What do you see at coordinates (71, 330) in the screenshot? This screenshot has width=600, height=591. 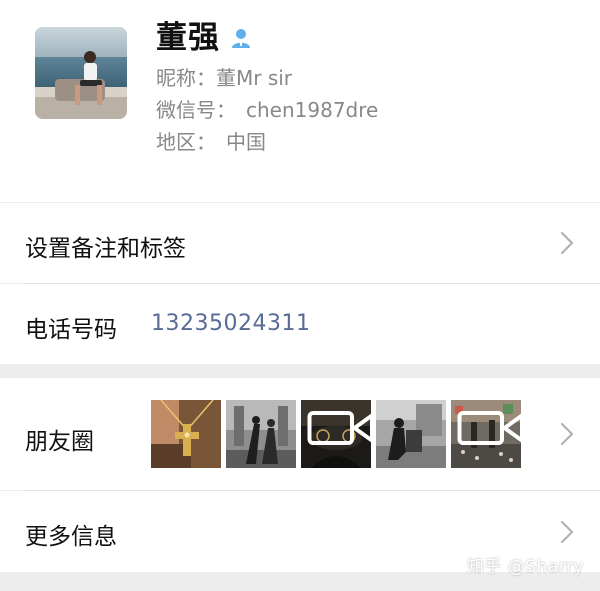 I see `phone-number-label: 电话号码` at bounding box center [71, 330].